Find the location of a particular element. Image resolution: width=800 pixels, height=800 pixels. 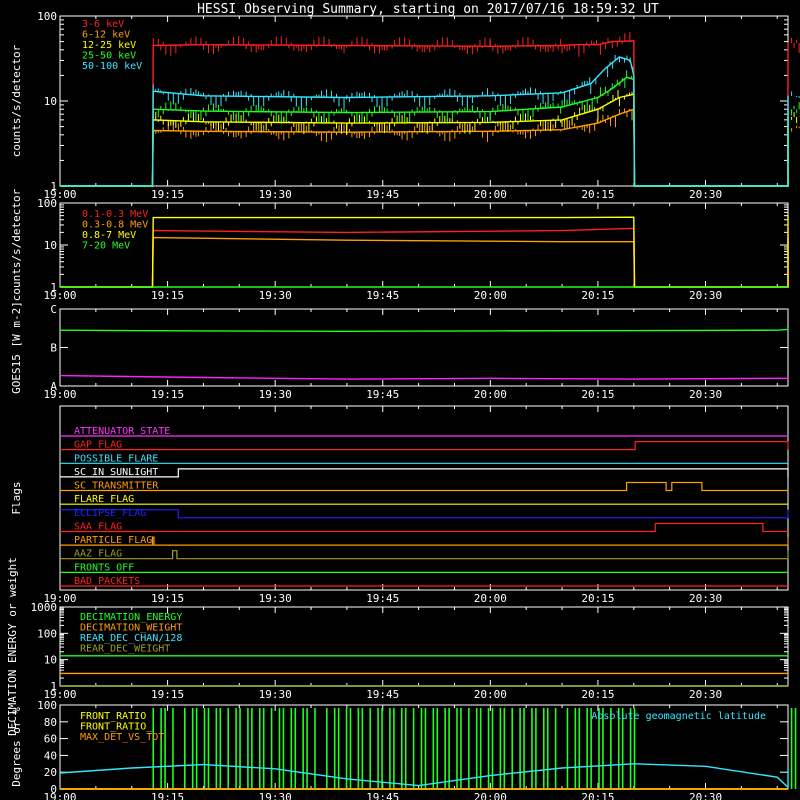

p5-xtick-label: 20:15 is located at coordinates (597, 694).